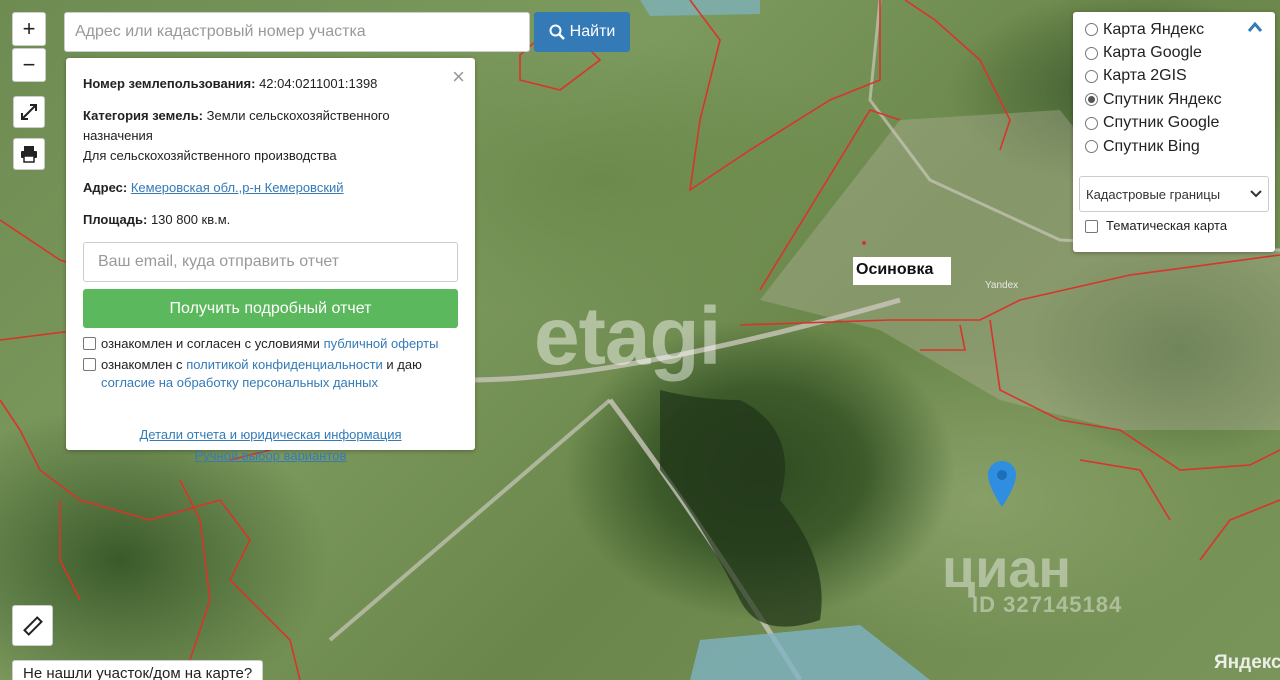  What do you see at coordinates (1145, 76) in the screenshot?
I see `layer-option-label: Карта 2GIS` at bounding box center [1145, 76].